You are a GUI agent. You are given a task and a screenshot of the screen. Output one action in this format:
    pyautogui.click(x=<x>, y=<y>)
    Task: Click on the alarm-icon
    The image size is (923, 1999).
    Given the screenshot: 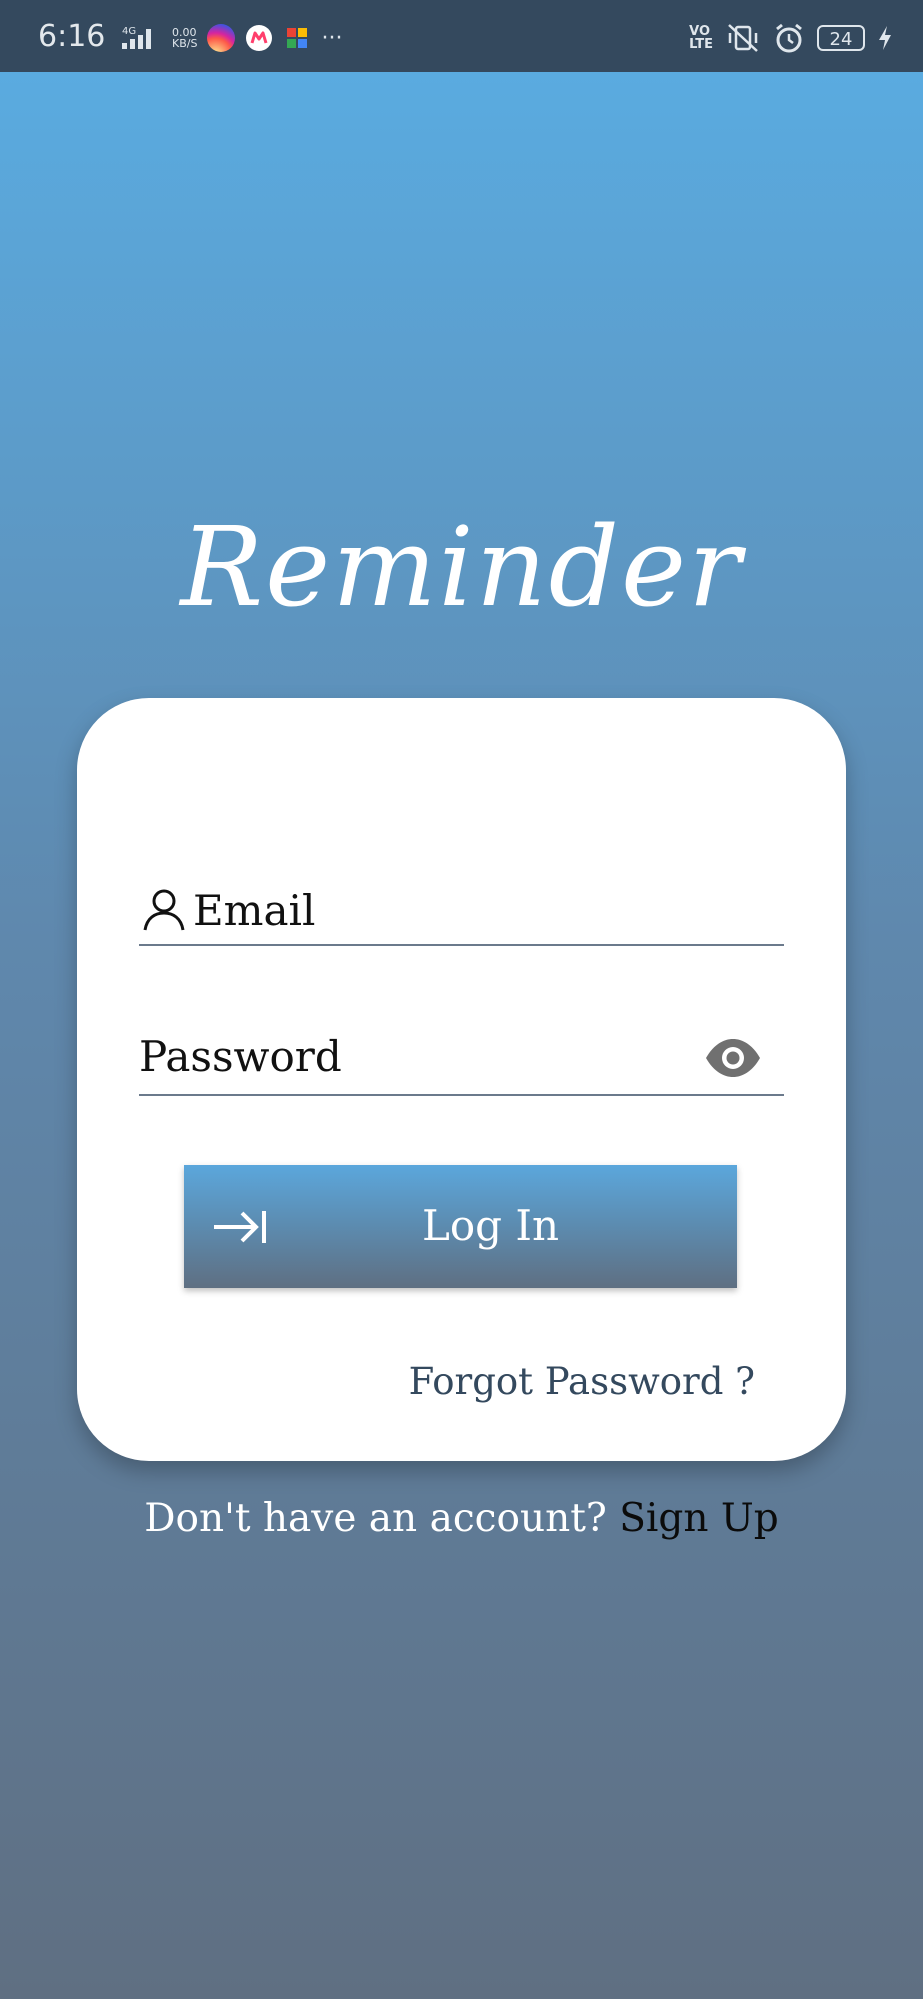 What is the action you would take?
    pyautogui.click(x=789, y=38)
    